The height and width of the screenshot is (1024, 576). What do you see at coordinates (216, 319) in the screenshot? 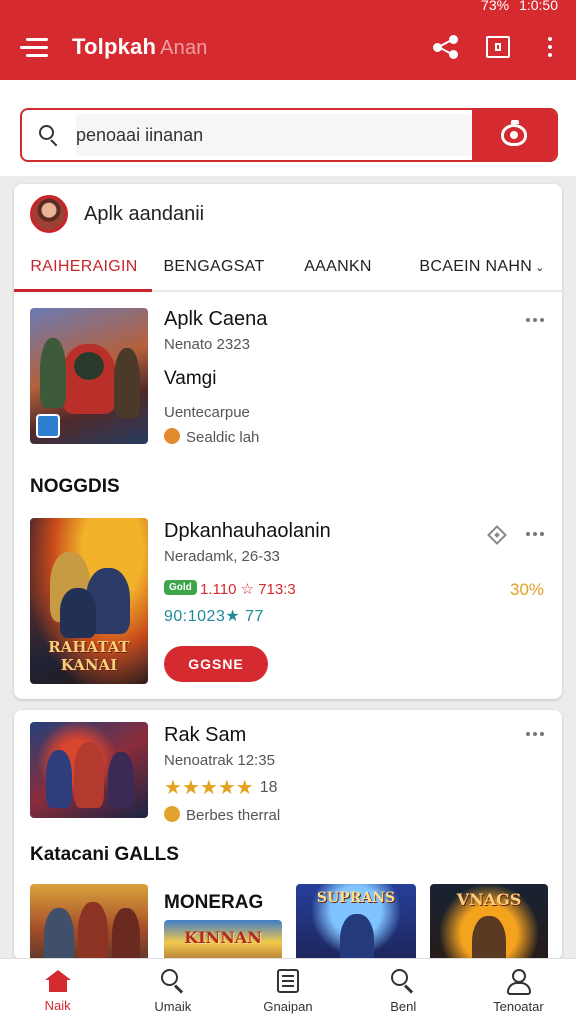
I see `item-title: Aplk Caena` at bounding box center [216, 319].